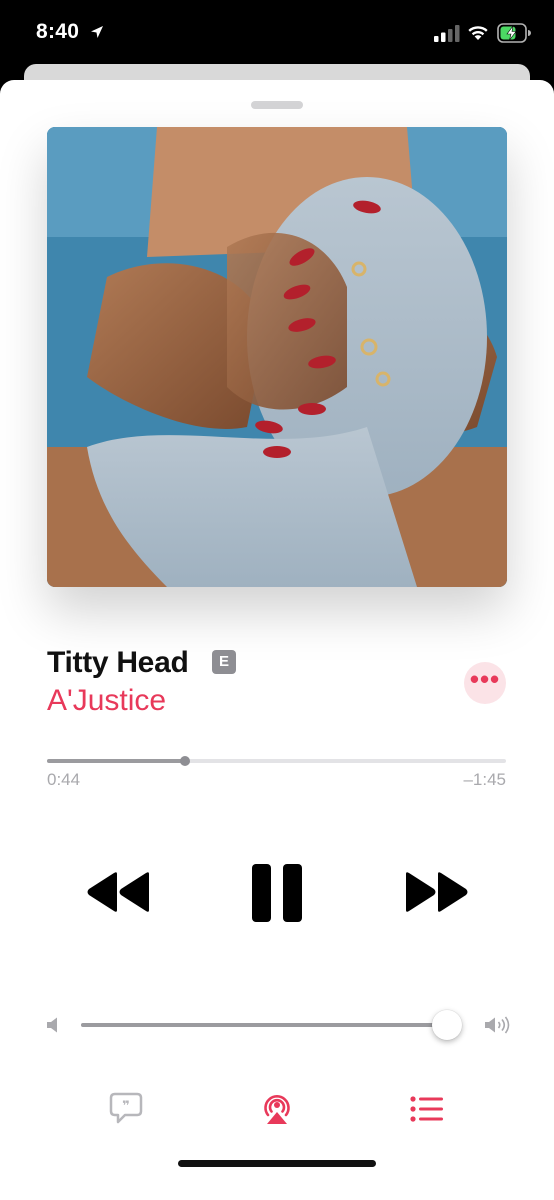 The height and width of the screenshot is (1200, 554). What do you see at coordinates (514, 33) in the screenshot?
I see `battery-charging-icon` at bounding box center [514, 33].